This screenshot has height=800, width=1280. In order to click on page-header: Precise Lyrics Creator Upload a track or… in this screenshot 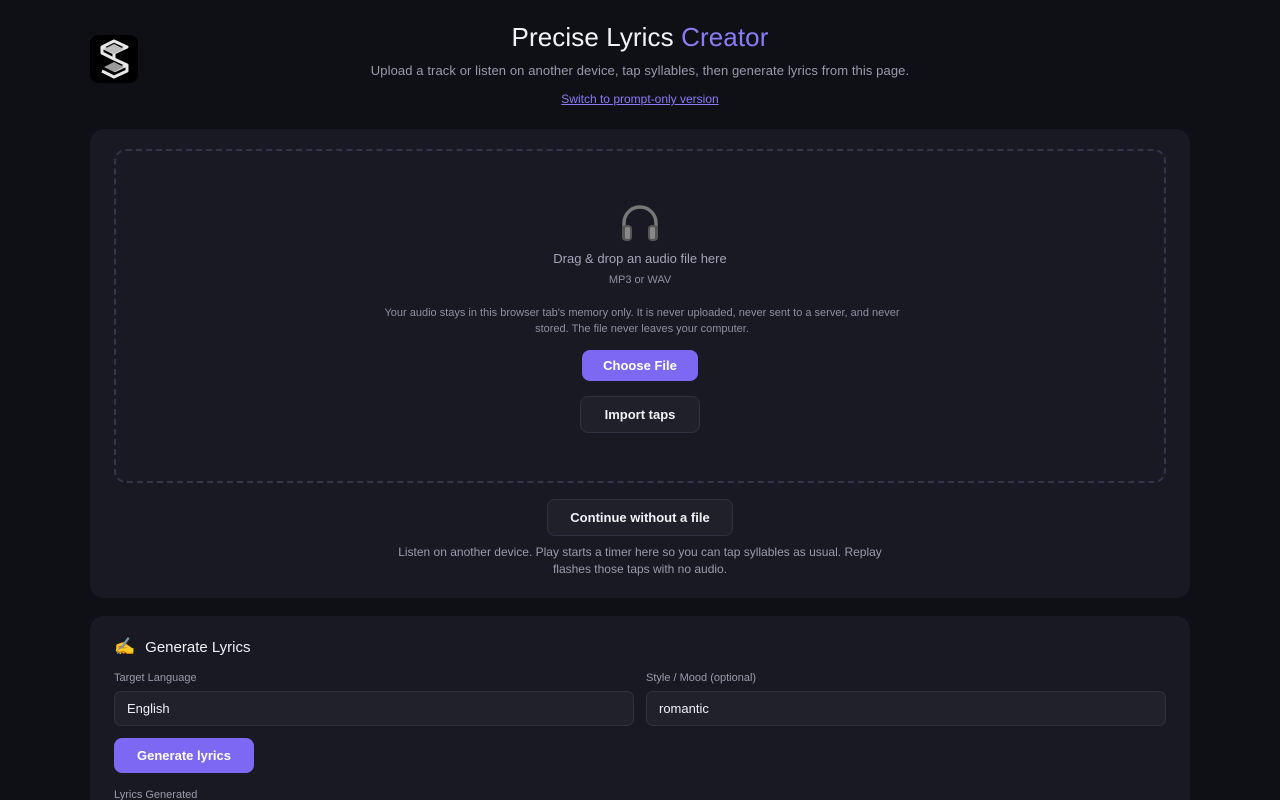, I will do `click(640, 65)`.